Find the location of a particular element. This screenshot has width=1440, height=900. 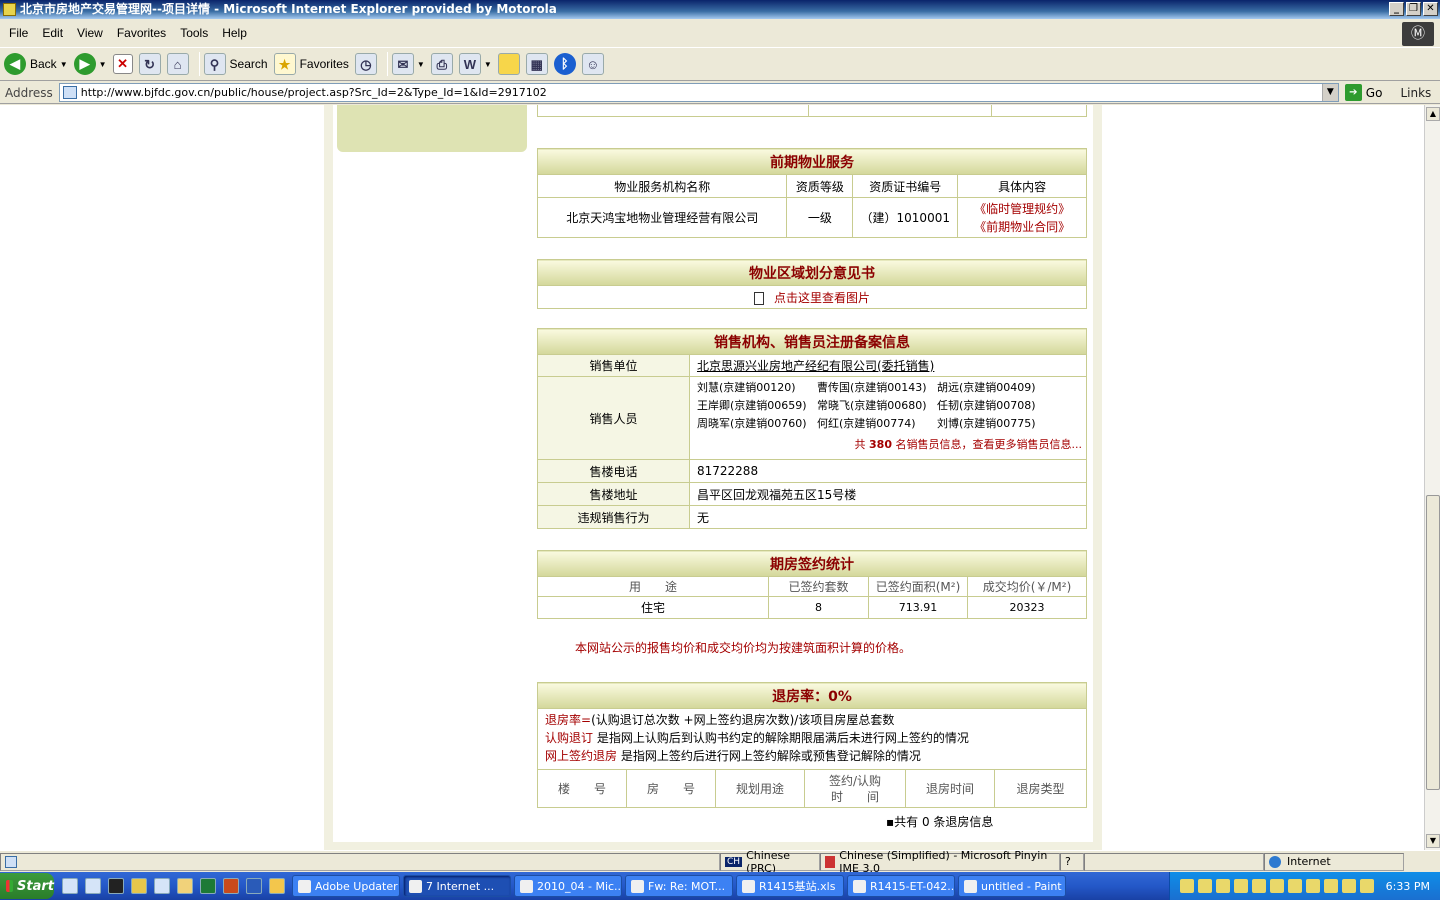

print-button: ⎙ is located at coordinates (441, 64).